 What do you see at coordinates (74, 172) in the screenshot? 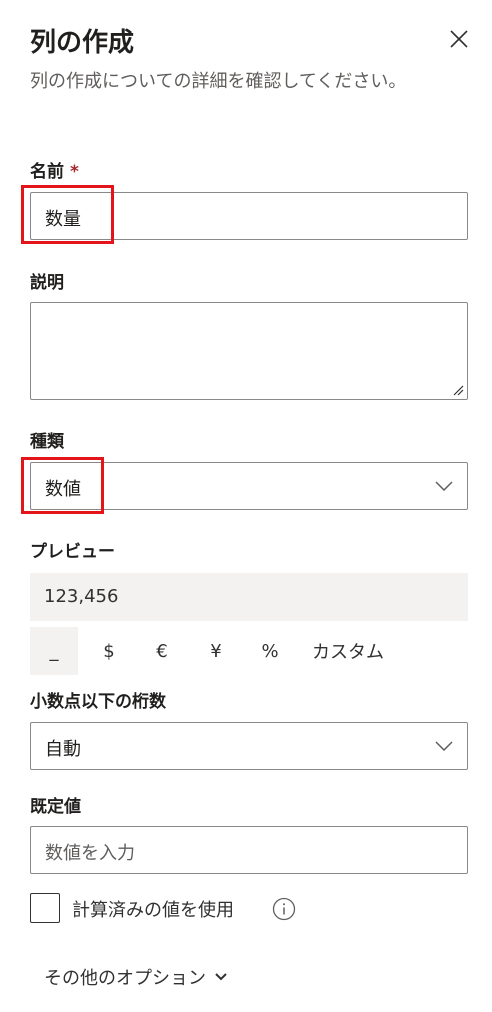
I see `required-marker: *` at bounding box center [74, 172].